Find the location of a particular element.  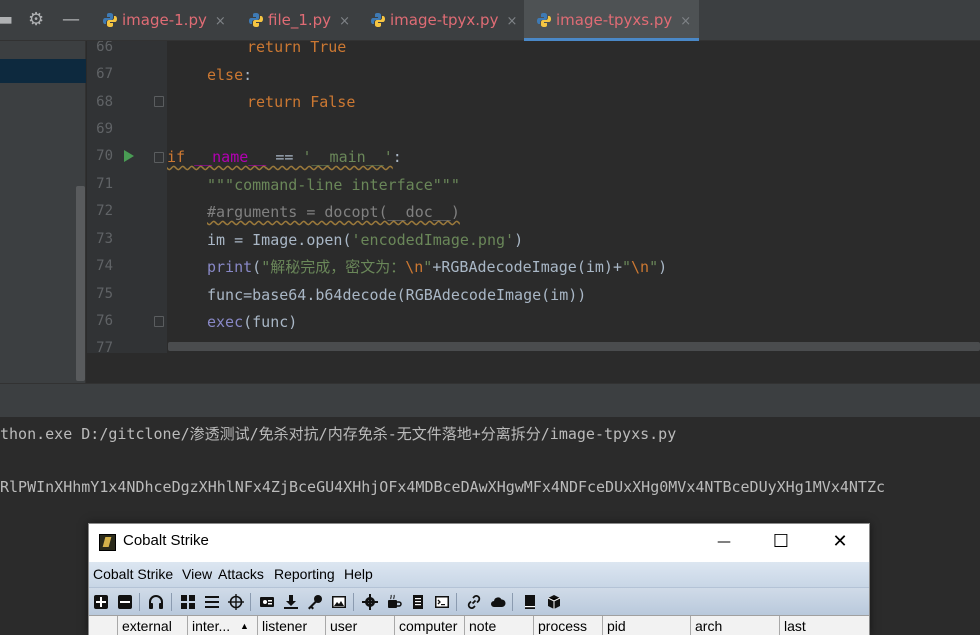

book-icon is located at coordinates (530, 602).